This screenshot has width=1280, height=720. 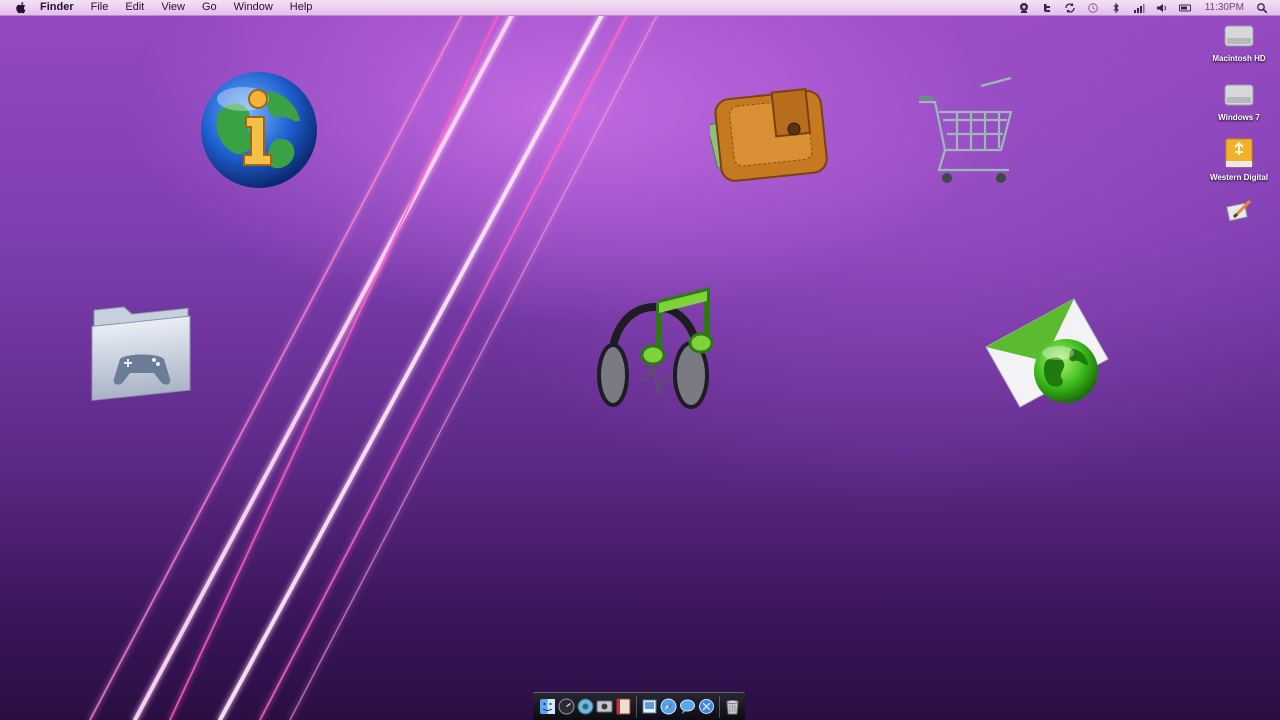 I want to click on sync-icon, so click(x=1070, y=8).